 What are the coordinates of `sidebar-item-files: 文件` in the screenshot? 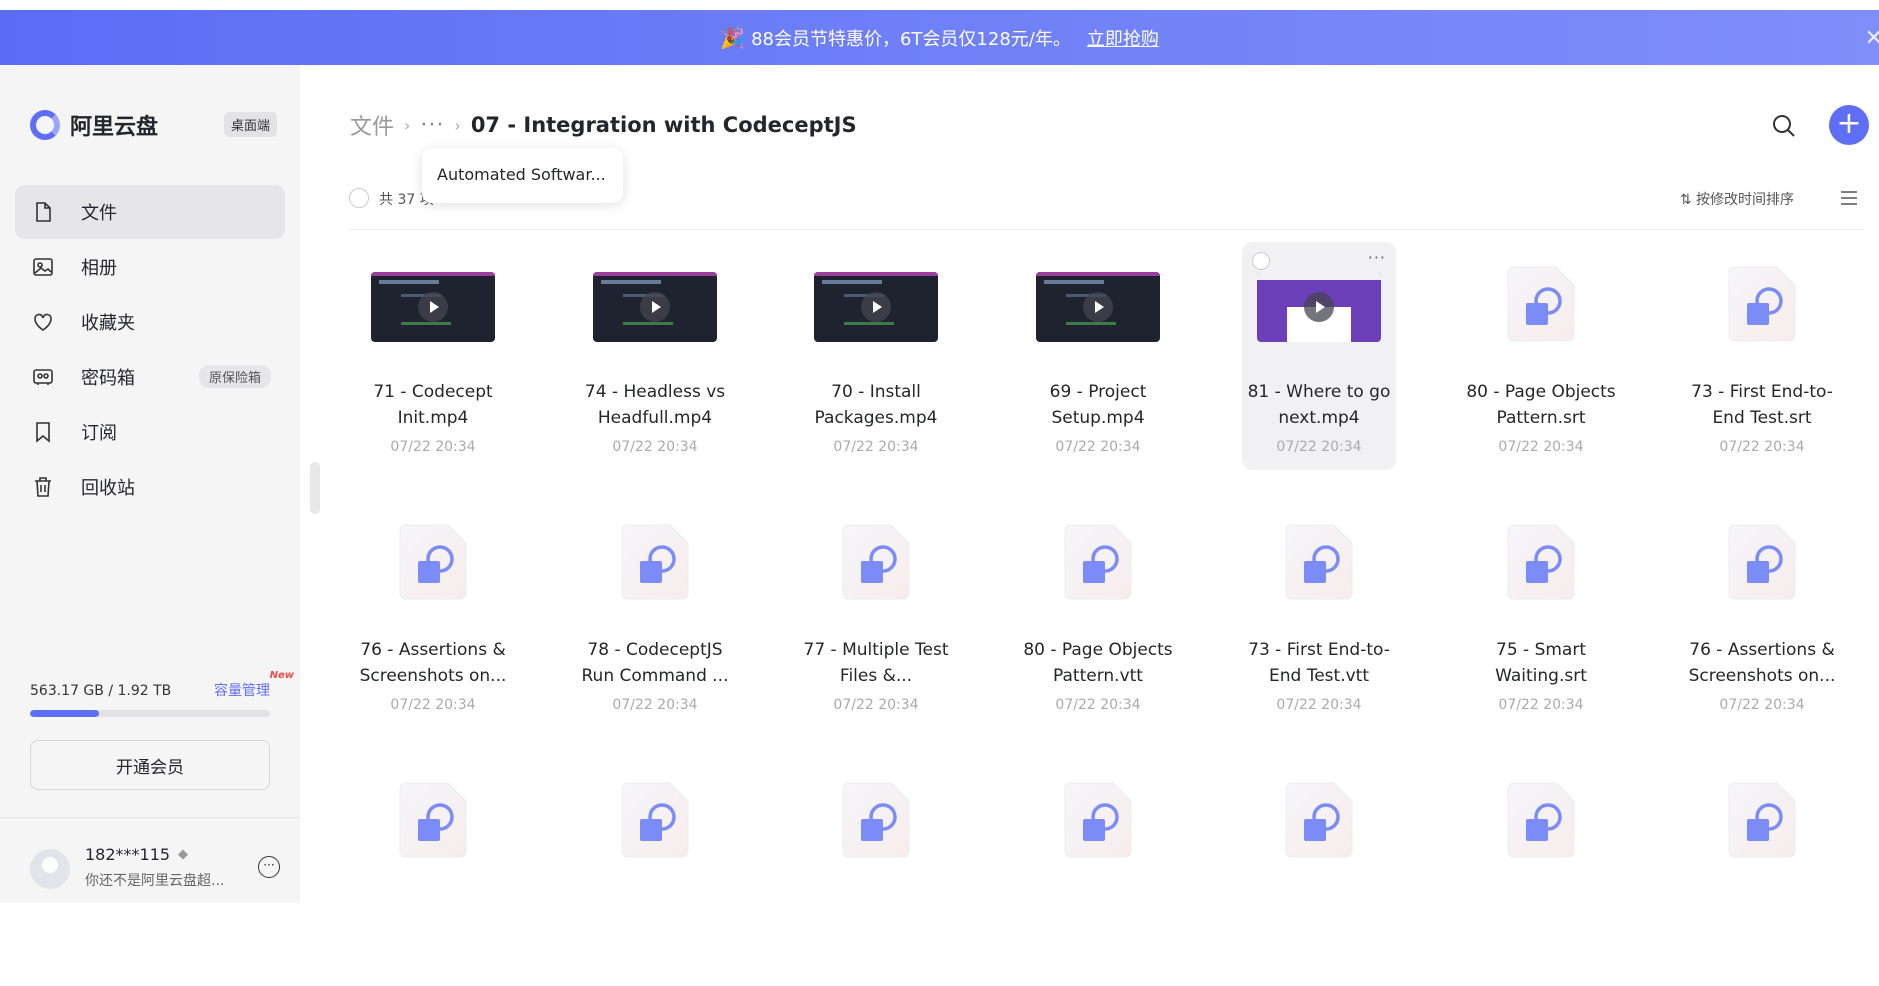 It's located at (150, 212).